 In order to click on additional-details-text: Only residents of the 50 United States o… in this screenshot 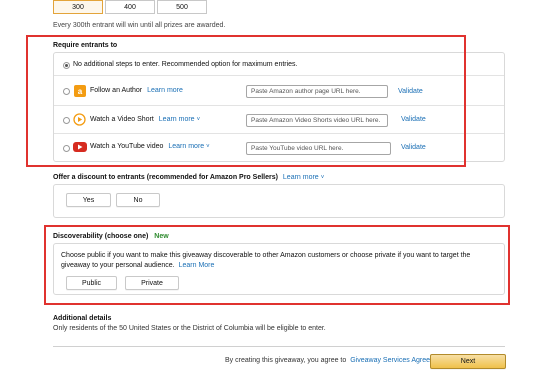, I will do `click(189, 328)`.